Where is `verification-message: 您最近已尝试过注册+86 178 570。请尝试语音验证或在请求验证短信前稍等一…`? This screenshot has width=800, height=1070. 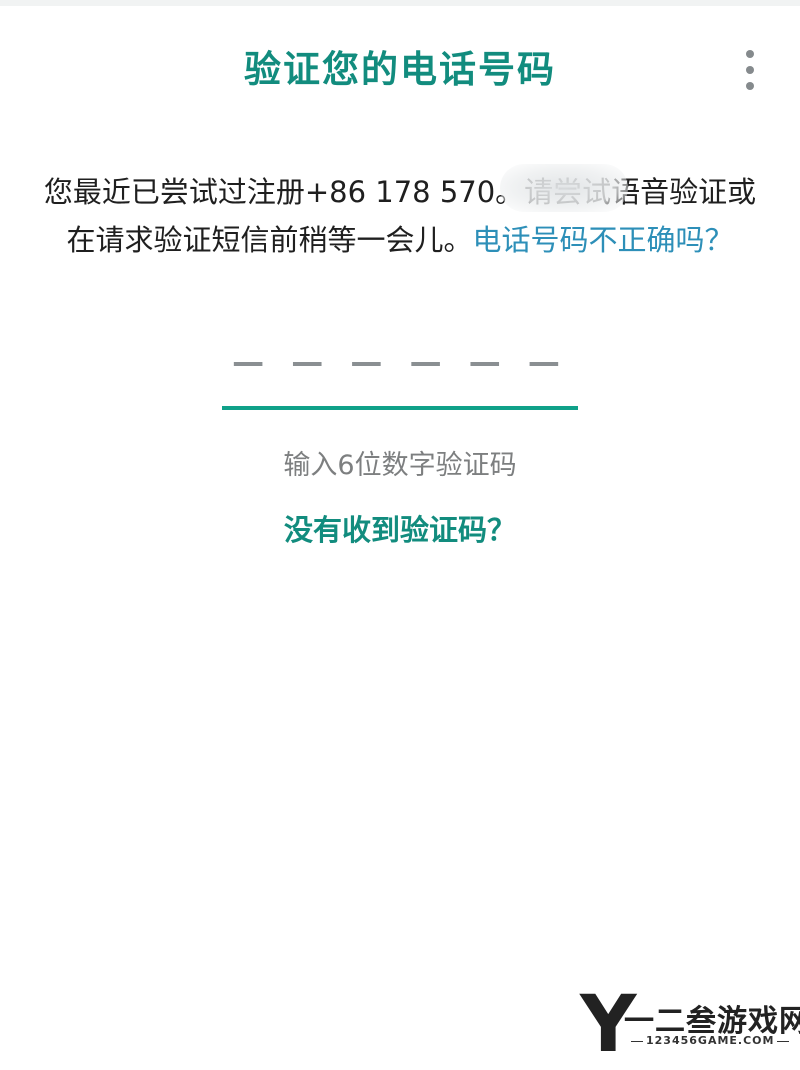
verification-message: 您最近已尝试过注册+86 178 570。请尝试语音验证或在请求验证短信前稍等一… is located at coordinates (400, 216).